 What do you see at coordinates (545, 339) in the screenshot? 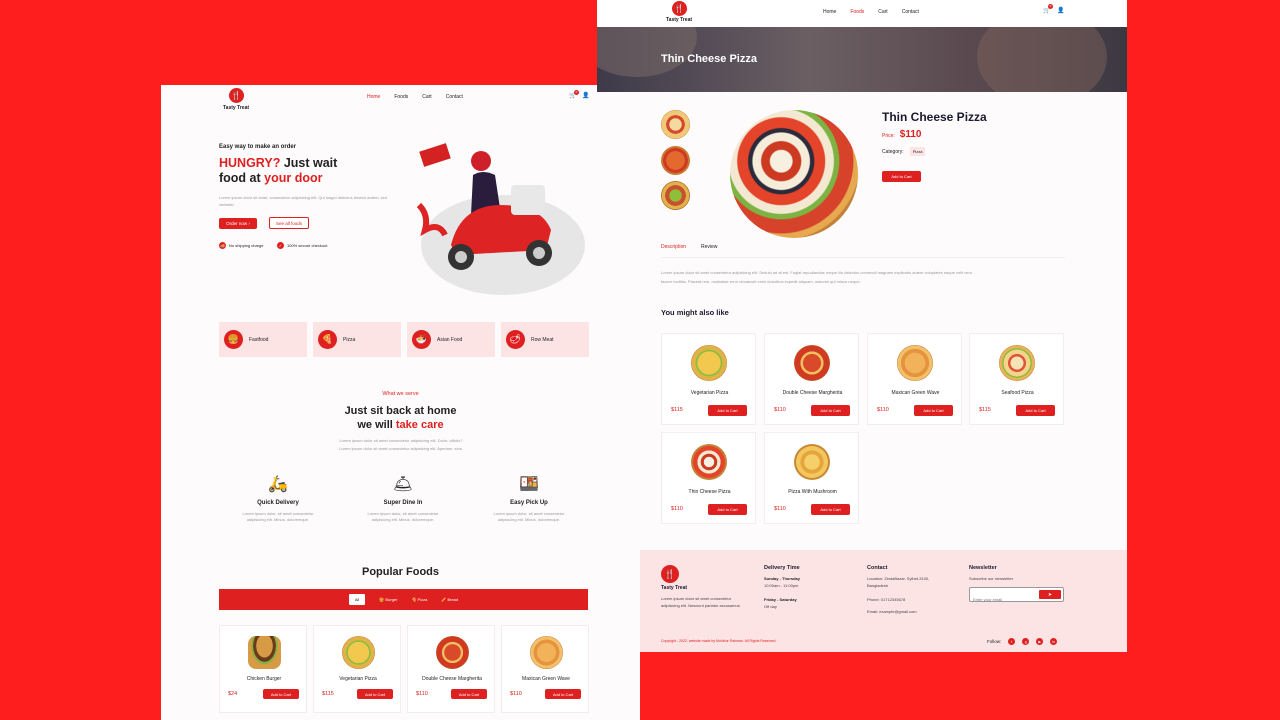
I see `category-meat: 🥩 Row Meat` at bounding box center [545, 339].